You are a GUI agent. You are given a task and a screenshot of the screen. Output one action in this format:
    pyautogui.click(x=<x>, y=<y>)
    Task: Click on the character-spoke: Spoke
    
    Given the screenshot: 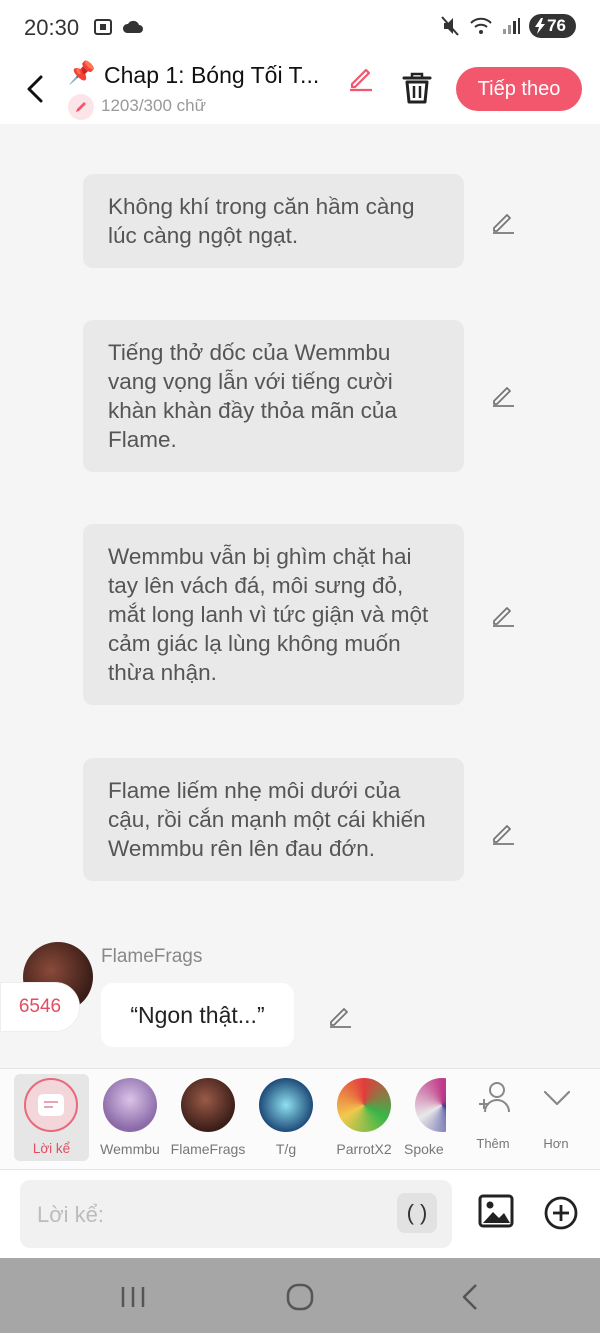 What is the action you would take?
    pyautogui.click(x=425, y=1117)
    